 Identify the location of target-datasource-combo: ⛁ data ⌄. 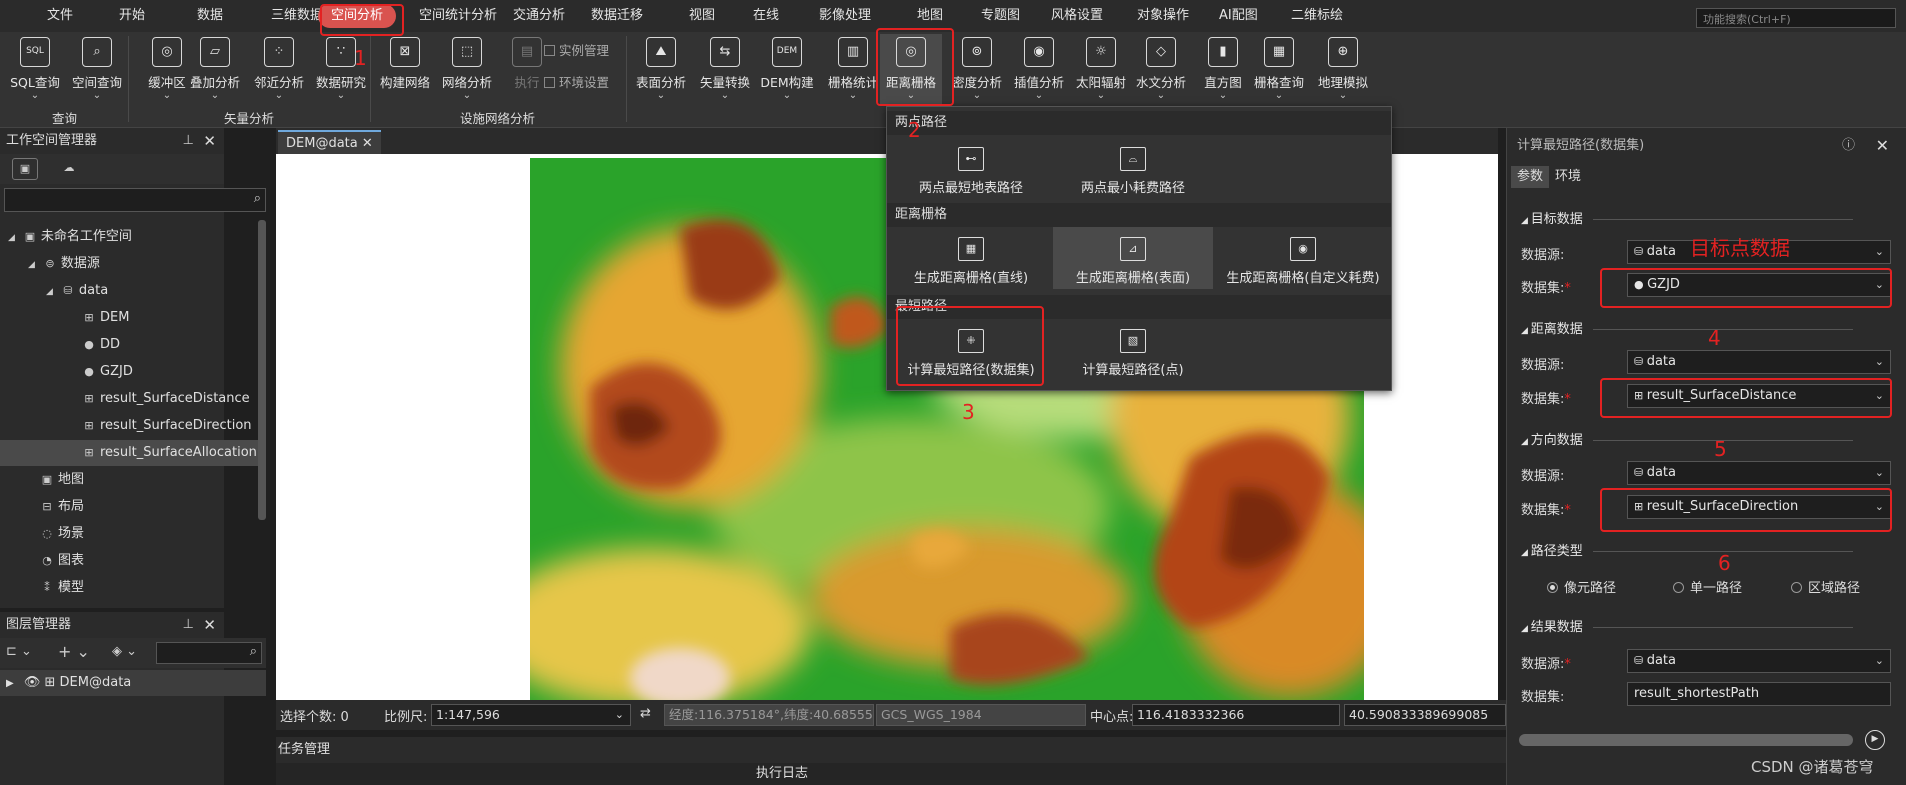
(1759, 252).